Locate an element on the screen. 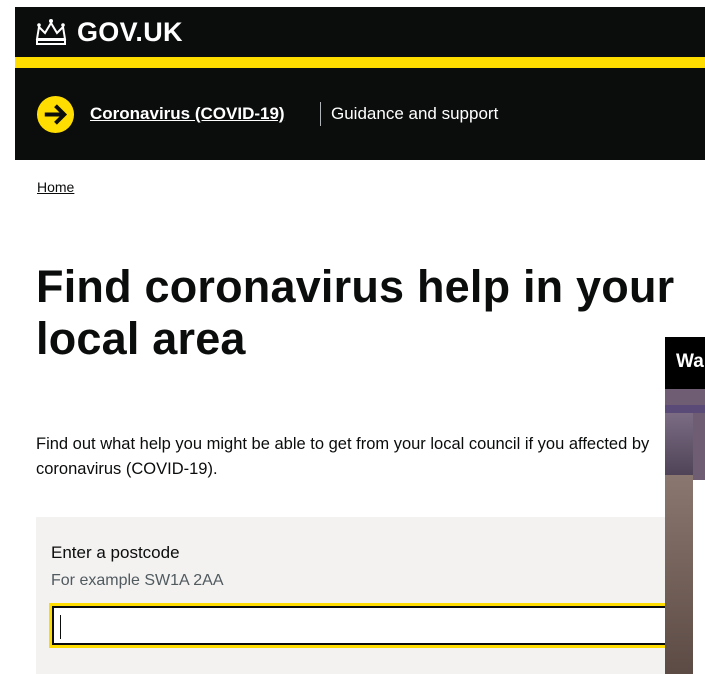 The height and width of the screenshot is (674, 705). guidance-support-text: Guidance and support is located at coordinates (415, 113).